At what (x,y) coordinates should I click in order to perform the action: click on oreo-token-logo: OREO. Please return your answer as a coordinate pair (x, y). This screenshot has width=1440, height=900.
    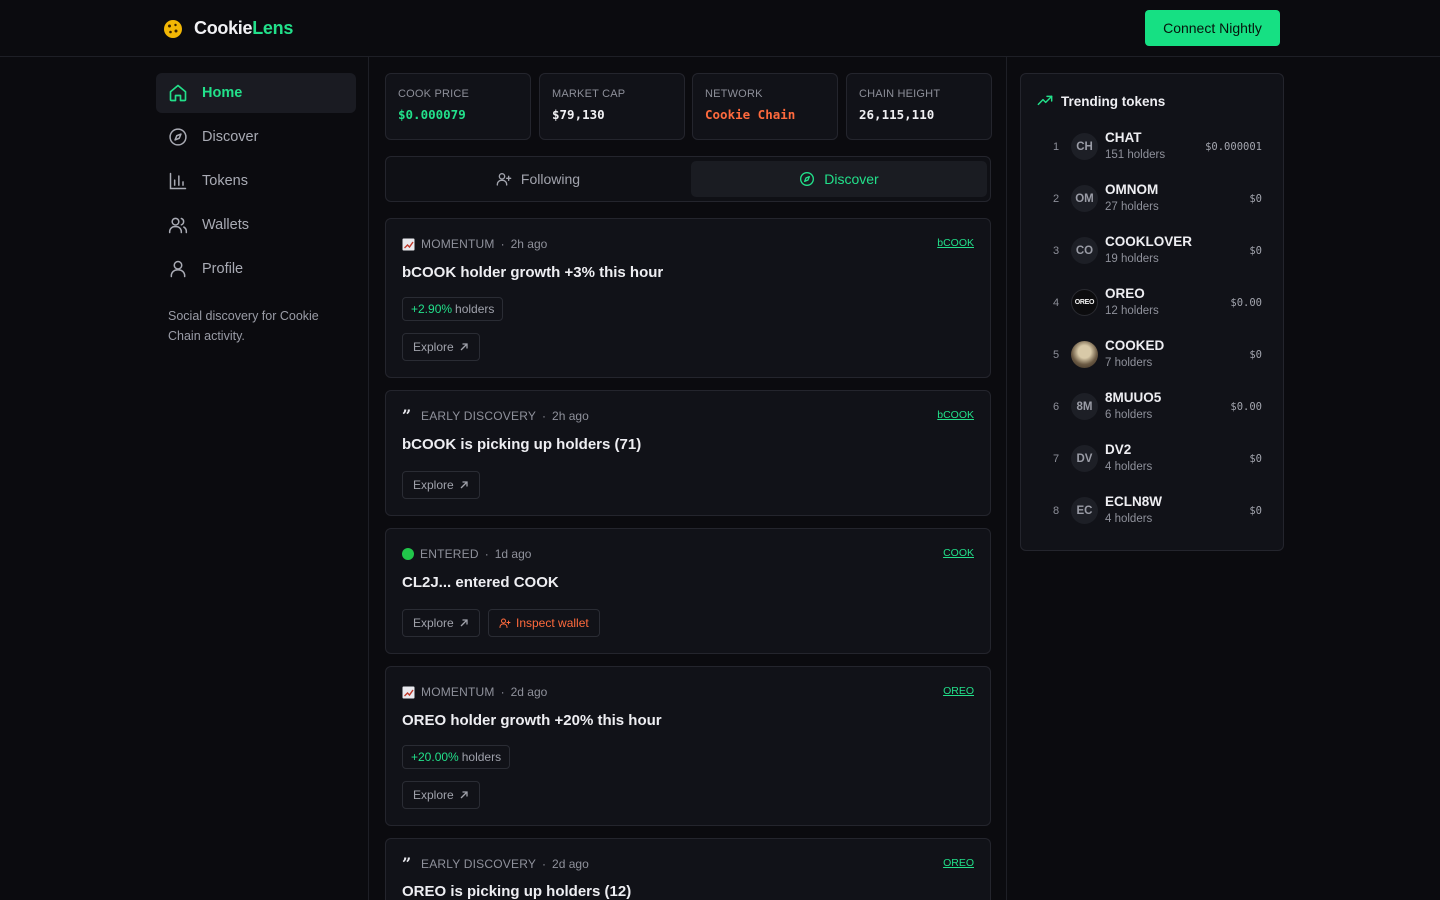
    Looking at the image, I should click on (1084, 302).